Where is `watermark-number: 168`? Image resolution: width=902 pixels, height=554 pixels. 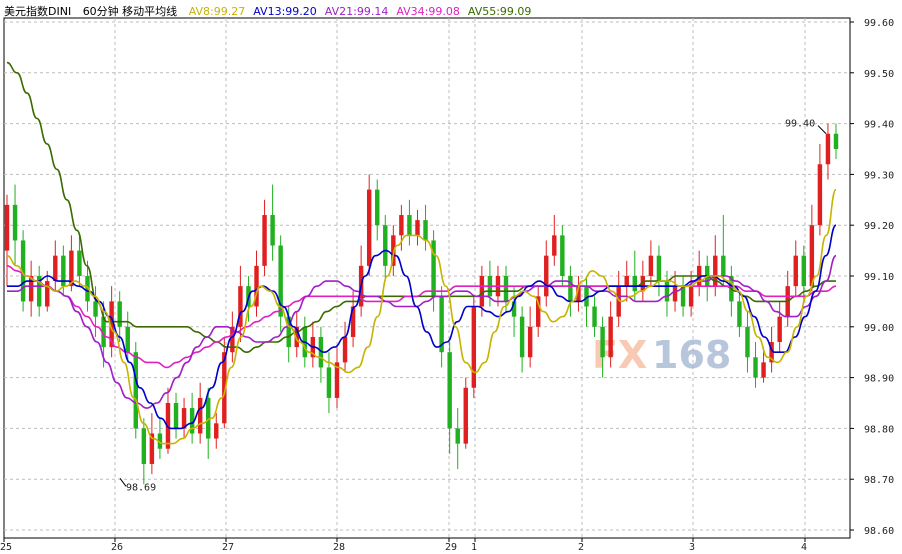 watermark-number: 168 is located at coordinates (691, 355).